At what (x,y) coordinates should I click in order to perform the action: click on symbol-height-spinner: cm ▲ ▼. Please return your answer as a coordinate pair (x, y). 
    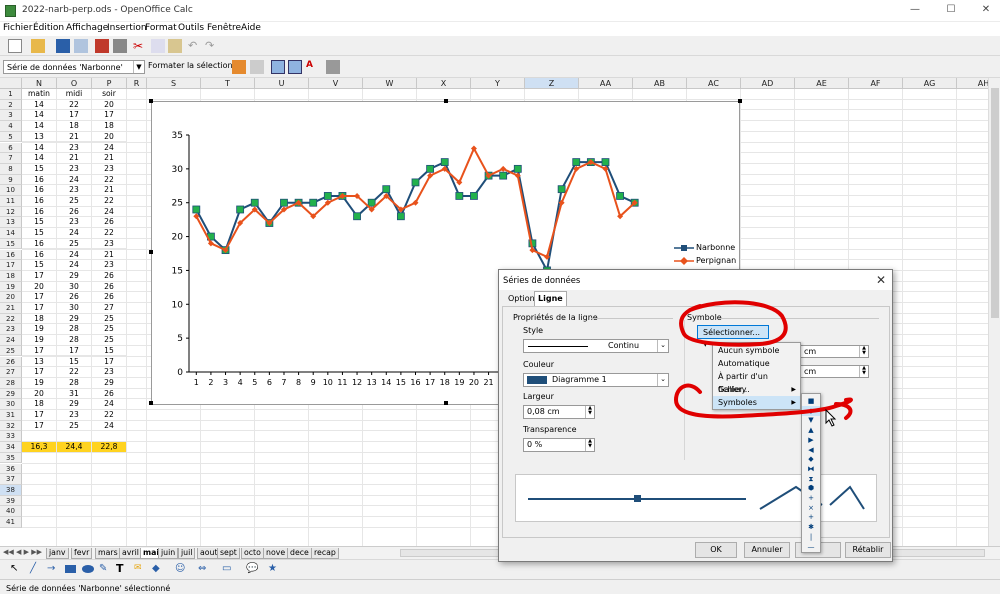
    Looking at the image, I should click on (834, 371).